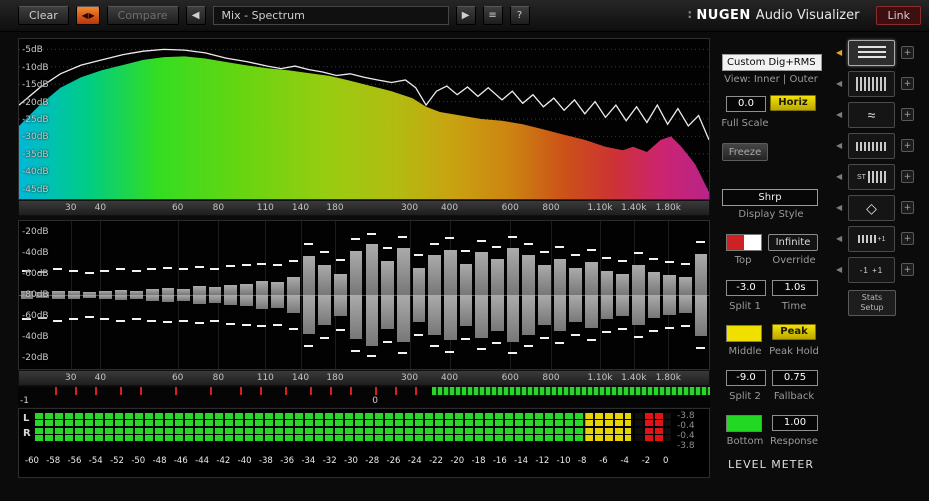 Image resolution: width=929 pixels, height=501 pixels. Describe the element at coordinates (744, 242) in the screenshot. I see `top-color-swatch` at that location.